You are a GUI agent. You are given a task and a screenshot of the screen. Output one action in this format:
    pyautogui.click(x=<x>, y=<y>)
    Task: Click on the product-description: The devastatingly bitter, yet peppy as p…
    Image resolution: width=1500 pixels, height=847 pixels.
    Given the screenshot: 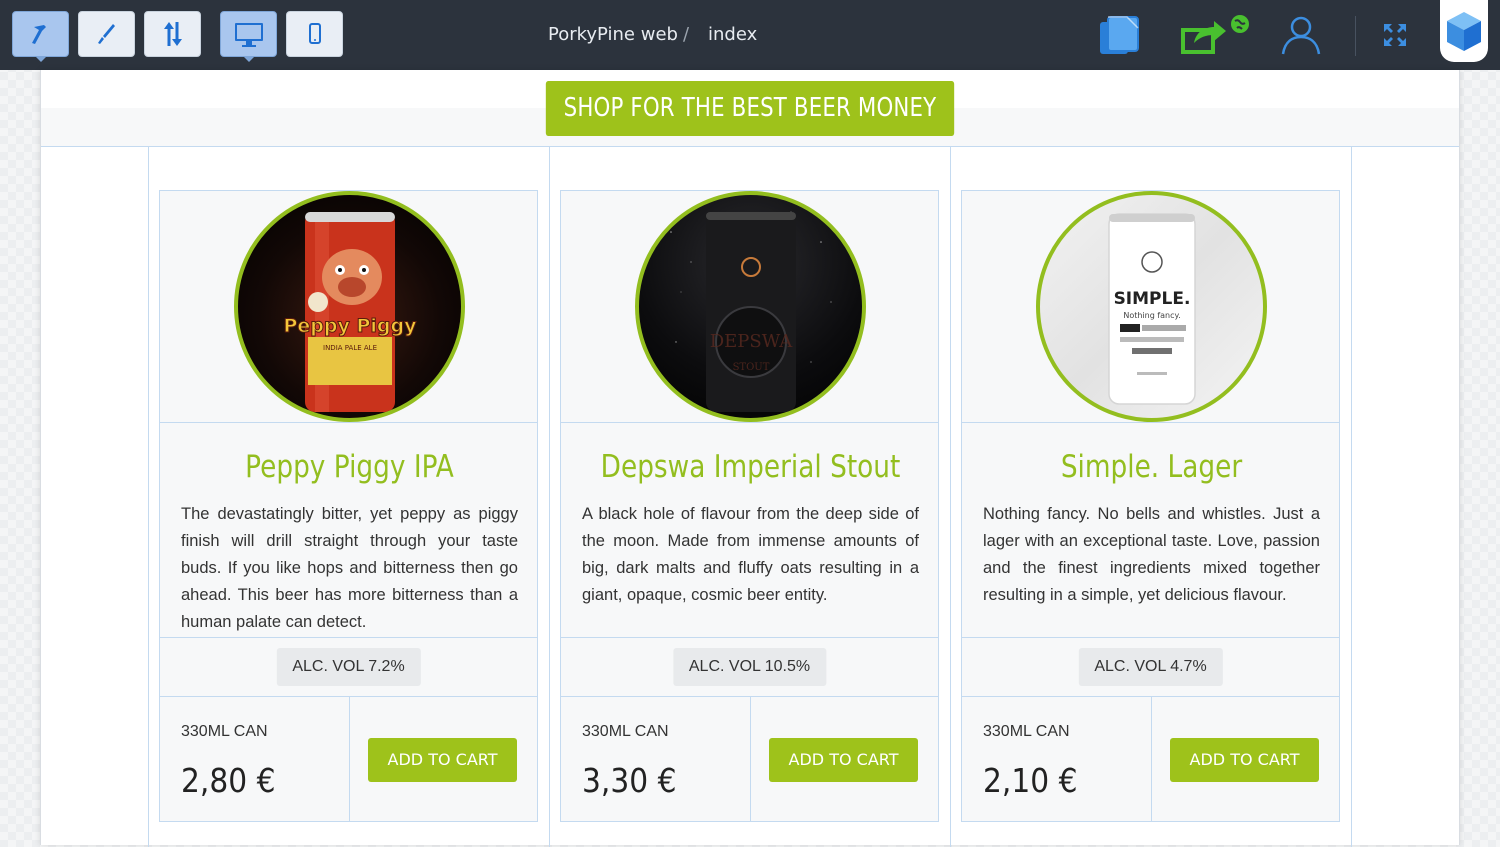 What is the action you would take?
    pyautogui.click(x=349, y=568)
    